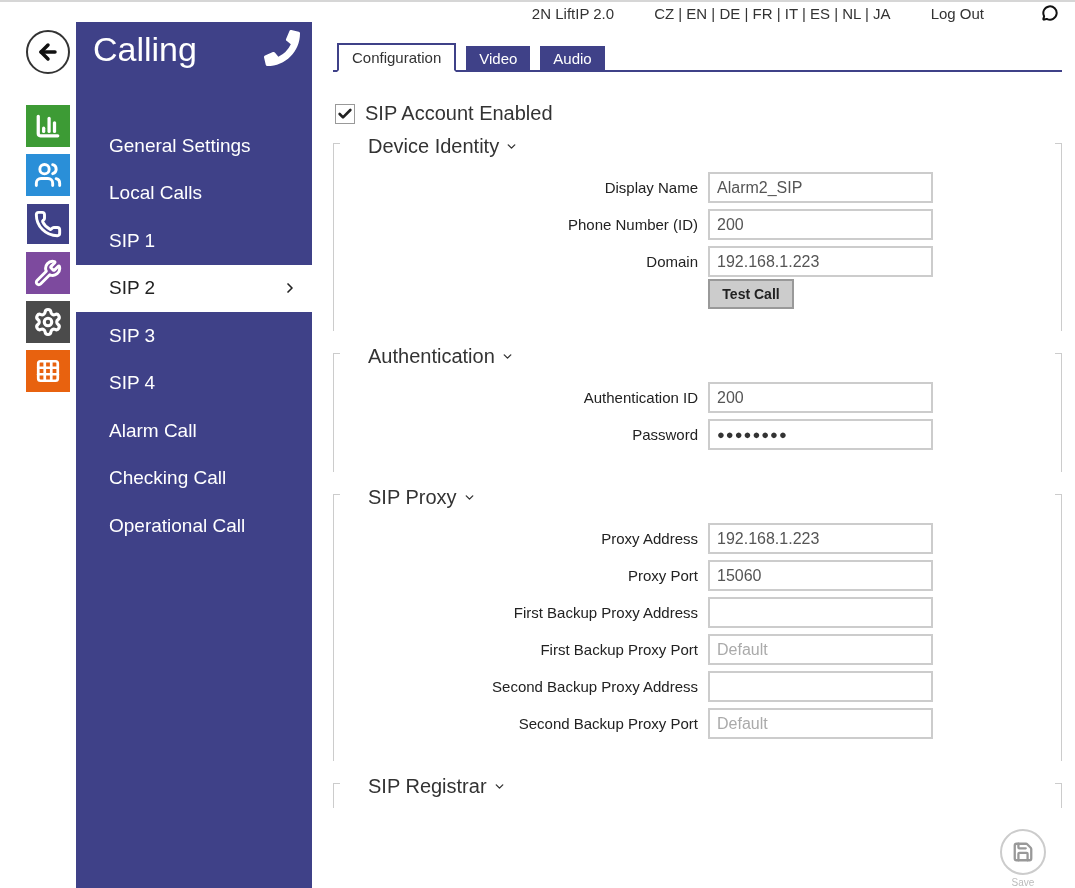  Describe the element at coordinates (194, 146) in the screenshot. I see `sidebar-item: General Settings` at that location.